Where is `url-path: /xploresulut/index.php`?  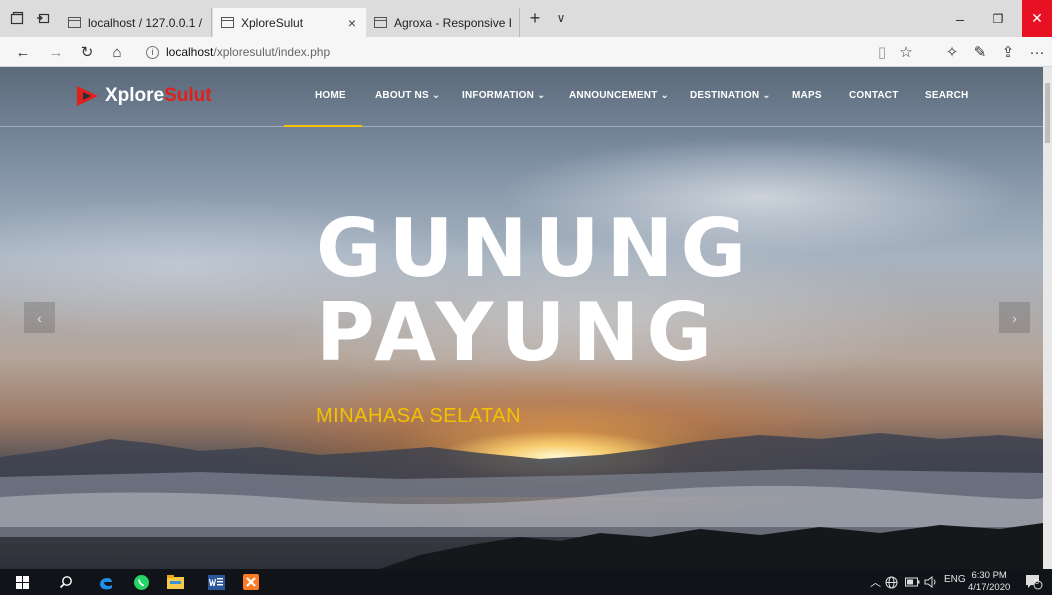 url-path: /xploresulut/index.php is located at coordinates (272, 52).